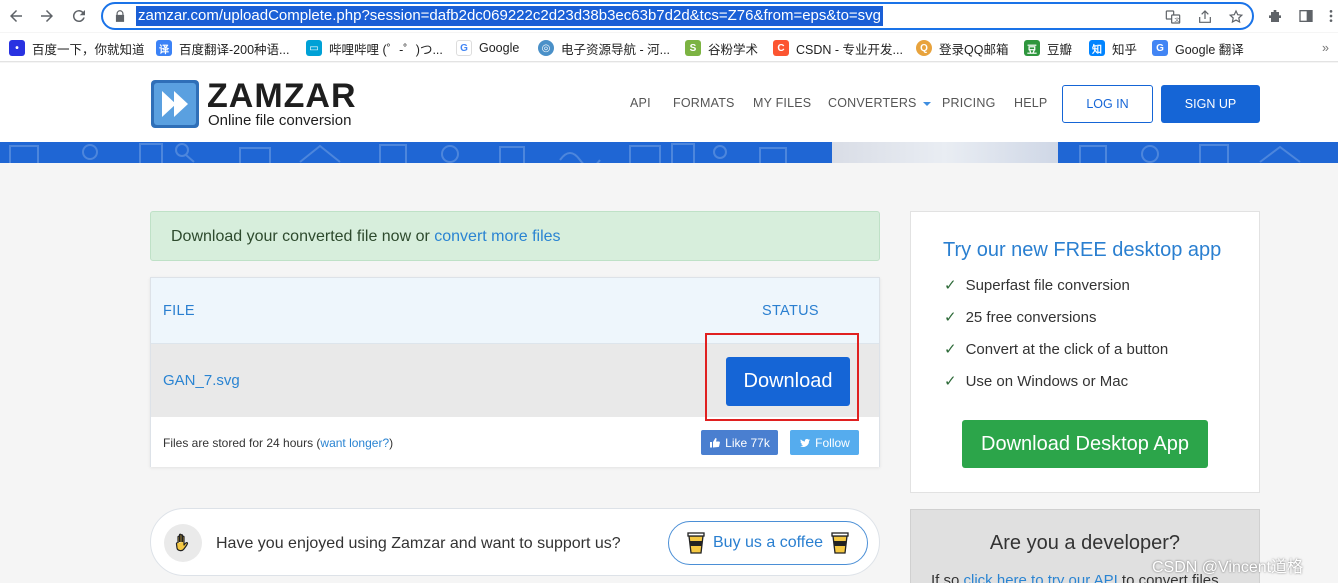  What do you see at coordinates (704, 103) in the screenshot?
I see `nav-formats: FORMATS` at bounding box center [704, 103].